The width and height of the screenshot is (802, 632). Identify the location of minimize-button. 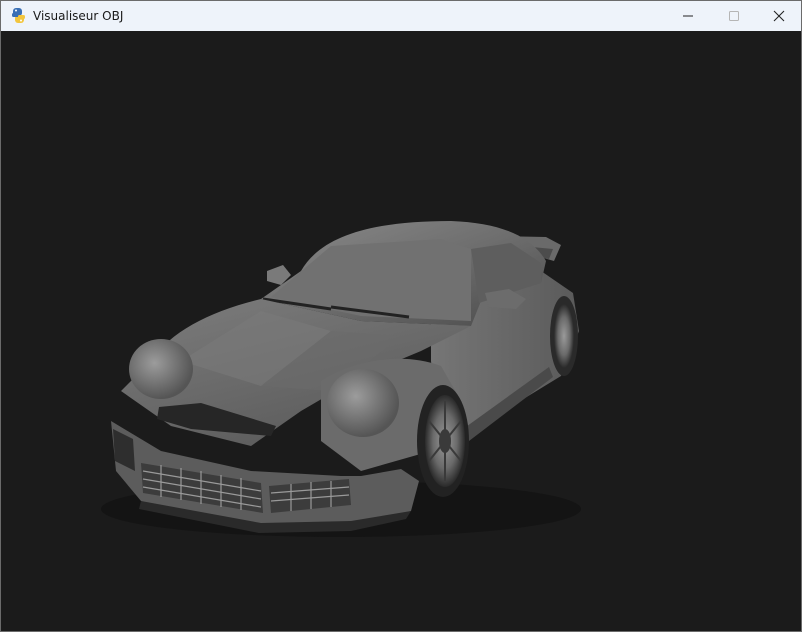
(688, 16).